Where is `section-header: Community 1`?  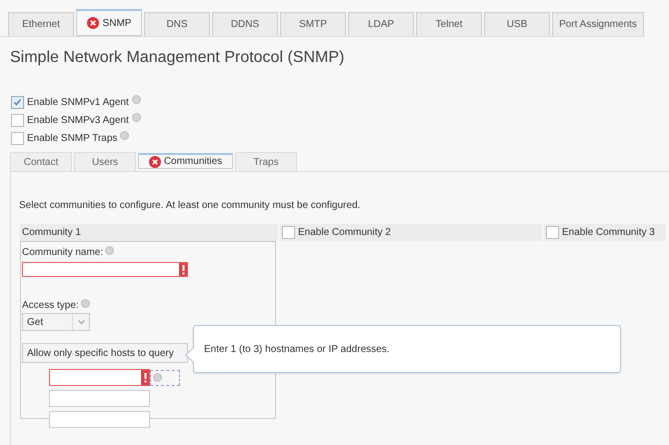
section-header: Community 1 is located at coordinates (149, 232).